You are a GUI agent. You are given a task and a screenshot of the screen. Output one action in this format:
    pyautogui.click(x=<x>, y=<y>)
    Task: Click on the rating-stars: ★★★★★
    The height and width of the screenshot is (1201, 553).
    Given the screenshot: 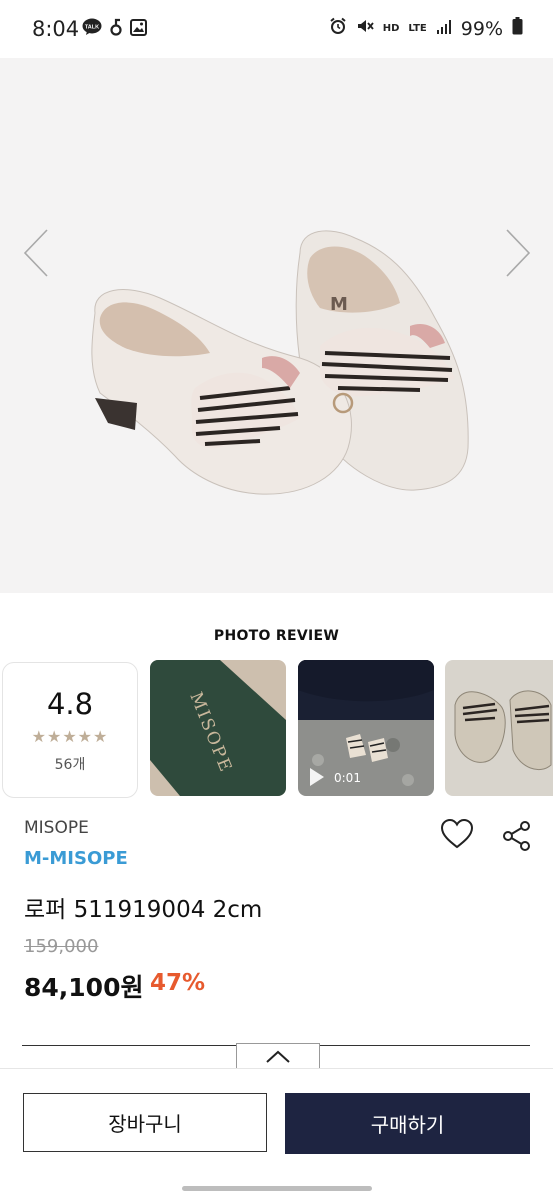 What is the action you would take?
    pyautogui.click(x=70, y=736)
    